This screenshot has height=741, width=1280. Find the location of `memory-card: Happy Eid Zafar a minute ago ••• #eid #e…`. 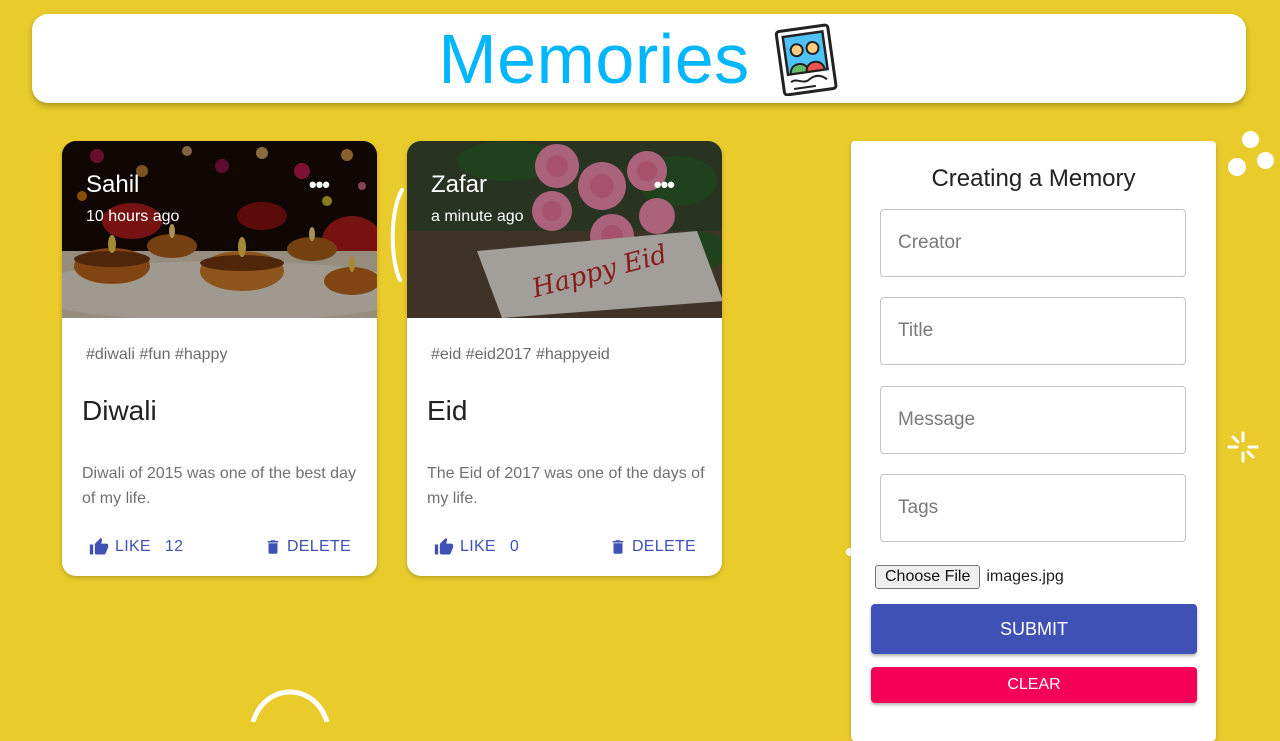

memory-card: Happy Eid Zafar a minute ago ••• #eid #e… is located at coordinates (564, 358).